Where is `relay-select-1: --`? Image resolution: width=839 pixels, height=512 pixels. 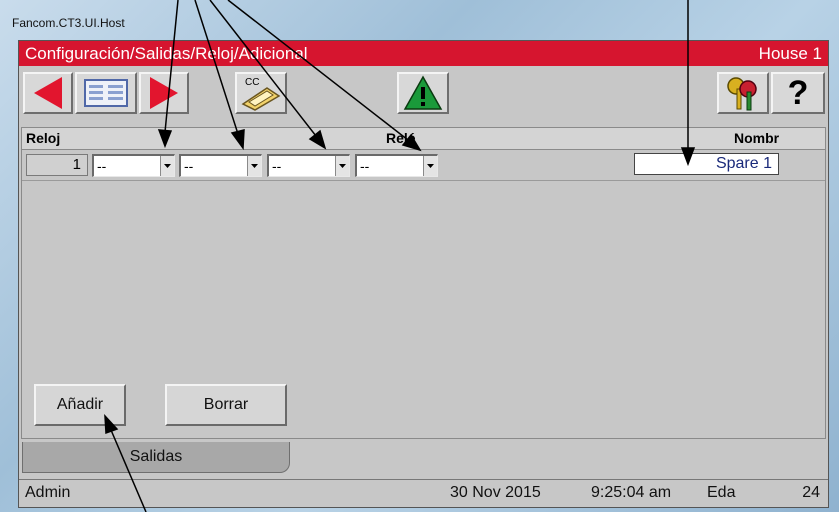 relay-select-1: -- is located at coordinates (133, 165).